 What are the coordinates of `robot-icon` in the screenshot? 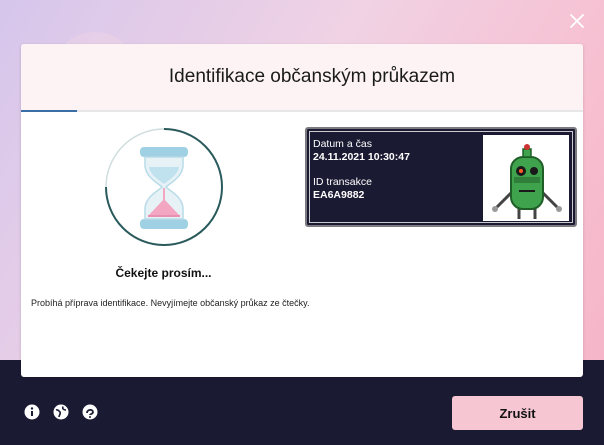 It's located at (527, 181).